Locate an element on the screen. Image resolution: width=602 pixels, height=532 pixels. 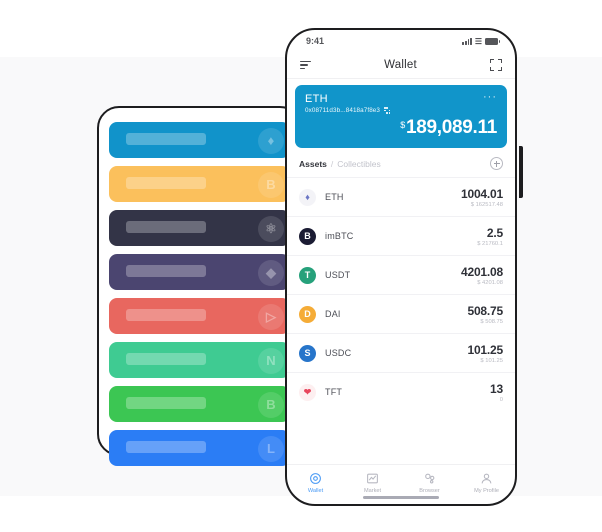
hamburger-menu-icon is located at coordinates (305, 65).